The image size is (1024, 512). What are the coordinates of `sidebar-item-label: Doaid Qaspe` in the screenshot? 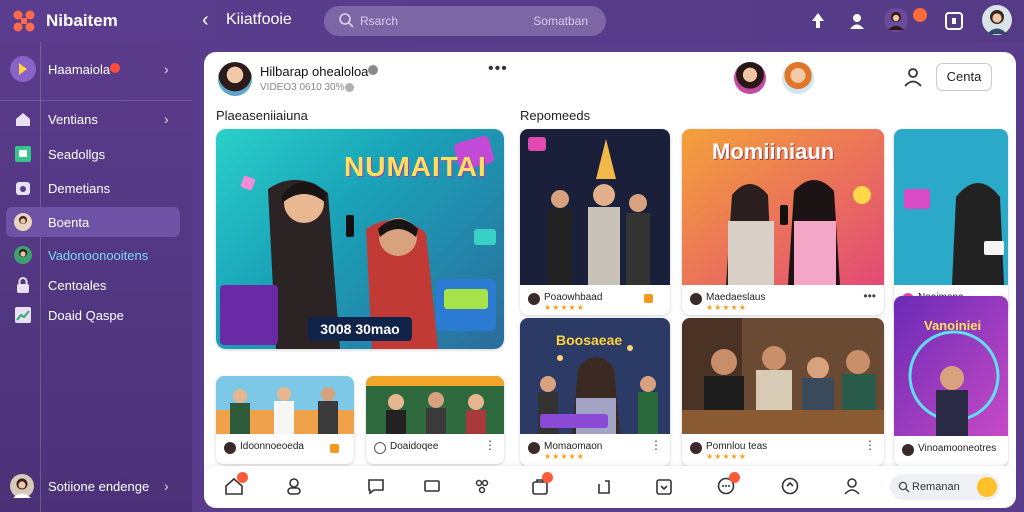 It's located at (86, 315).